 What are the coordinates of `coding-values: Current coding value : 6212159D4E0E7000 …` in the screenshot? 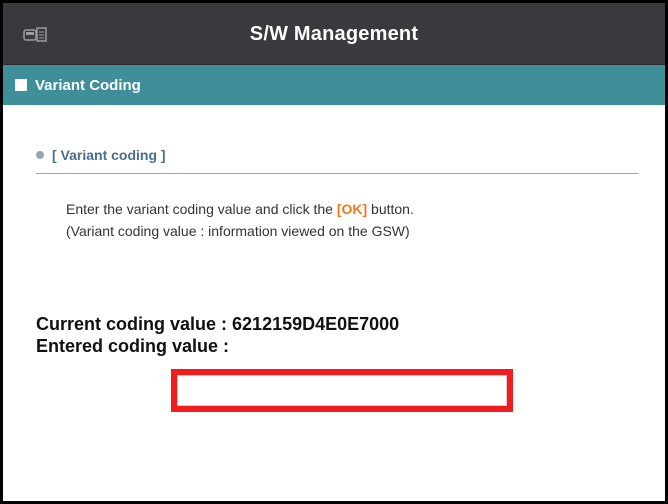 It's located at (217, 335).